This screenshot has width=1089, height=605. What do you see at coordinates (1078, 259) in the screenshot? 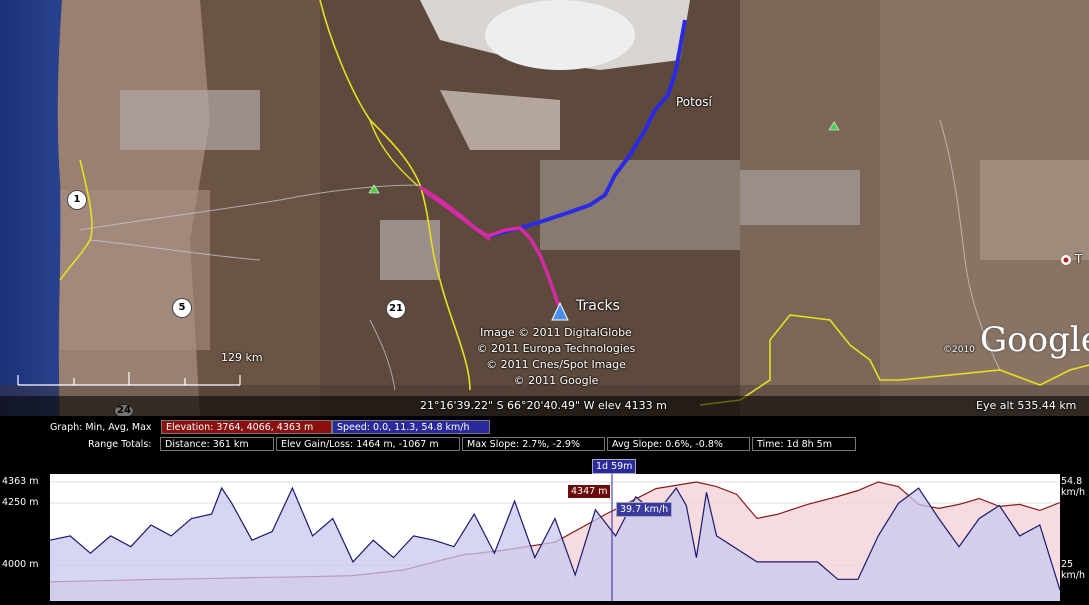
I see `place-label-edge: T` at bounding box center [1078, 259].